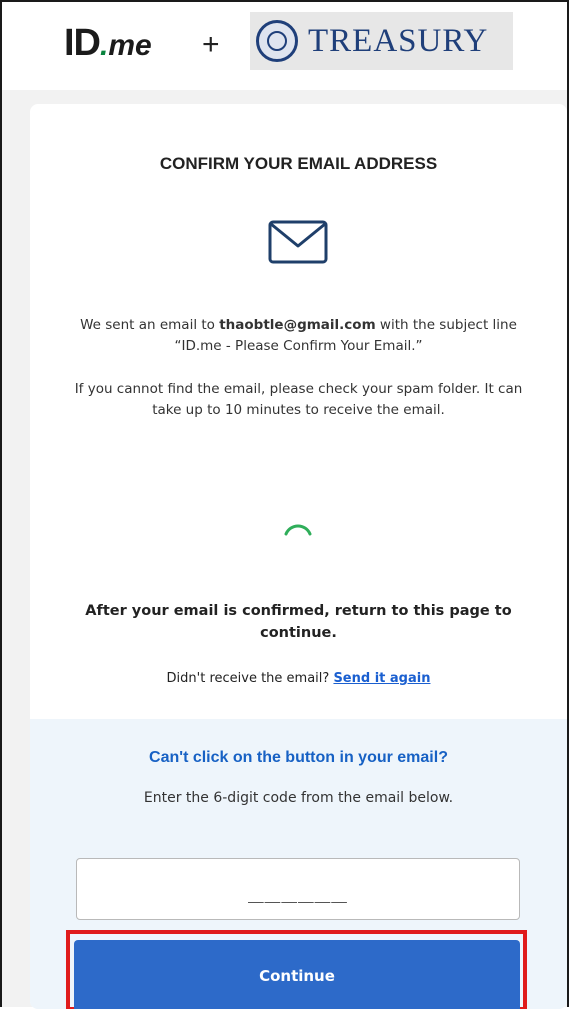 The image size is (571, 1009). I want to click on email-address: thaobtle@gmail.com, so click(297, 325).